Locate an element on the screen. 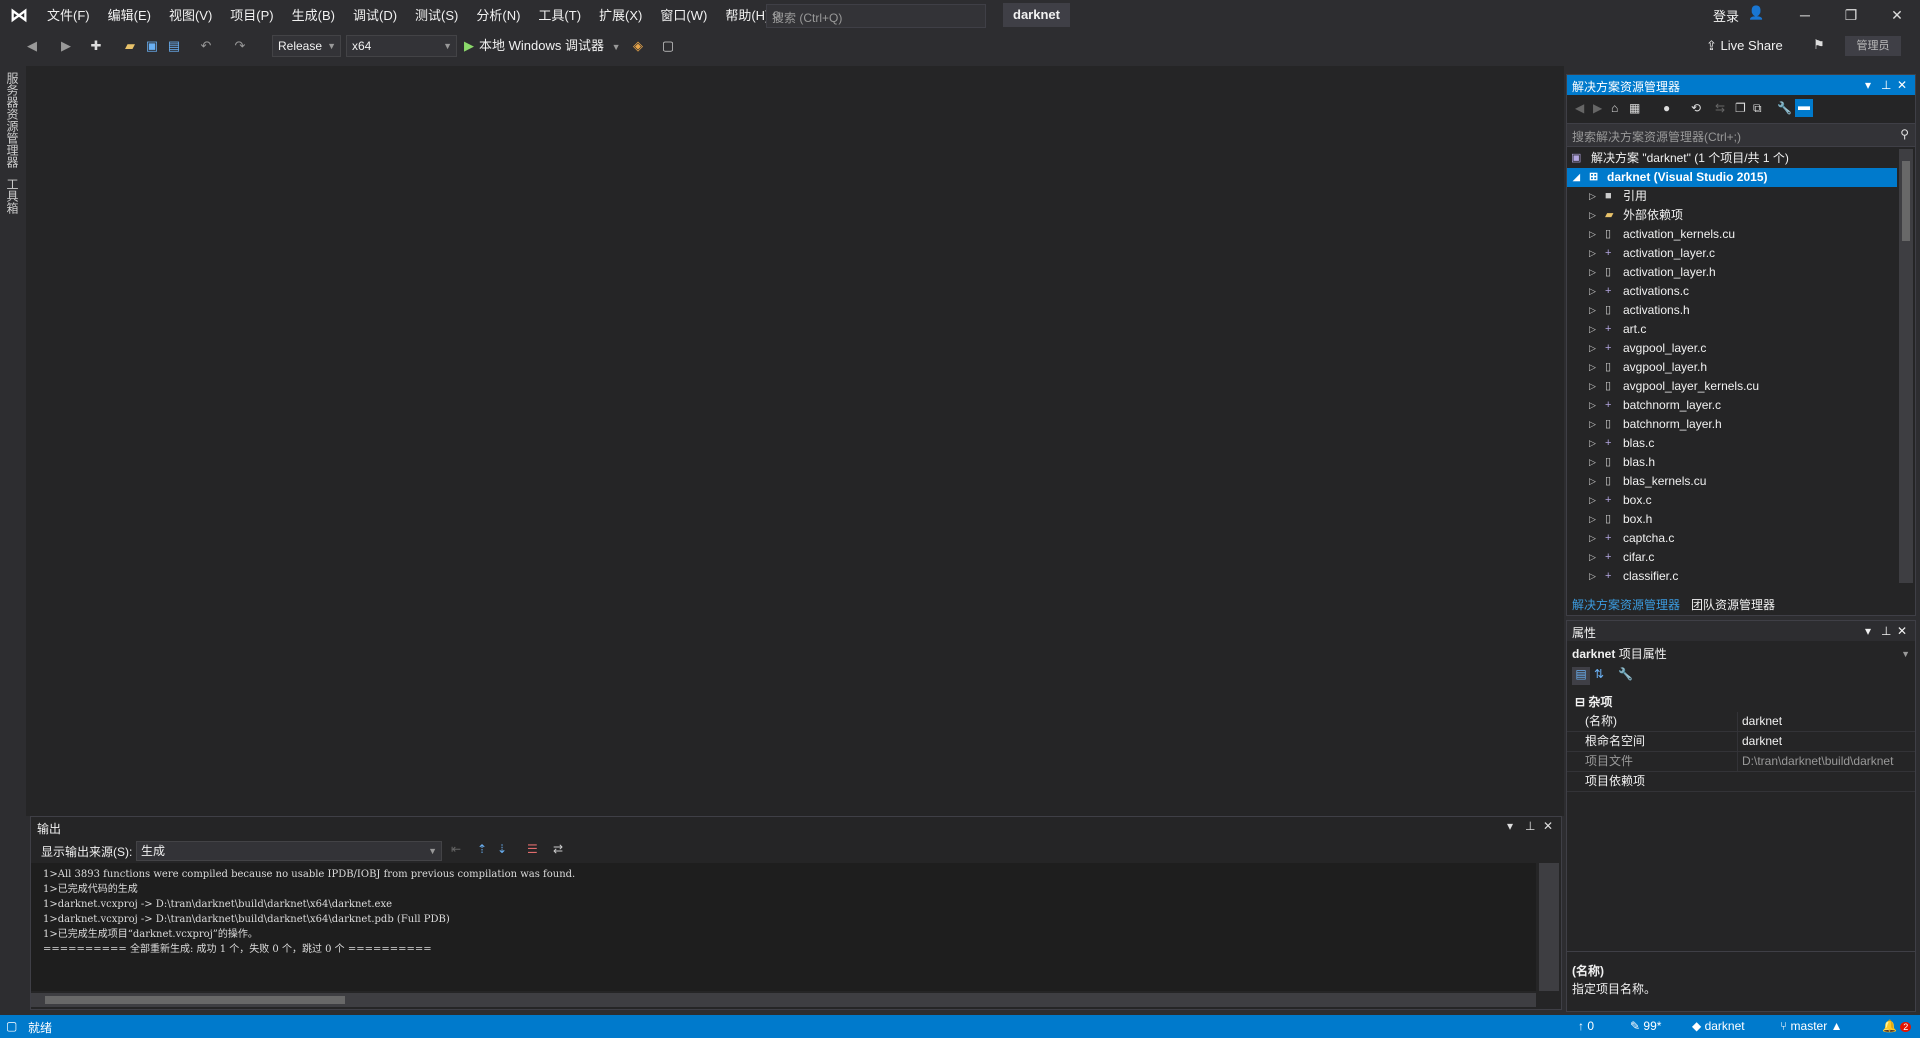  open-file-icon: ▰ is located at coordinates (130, 46).